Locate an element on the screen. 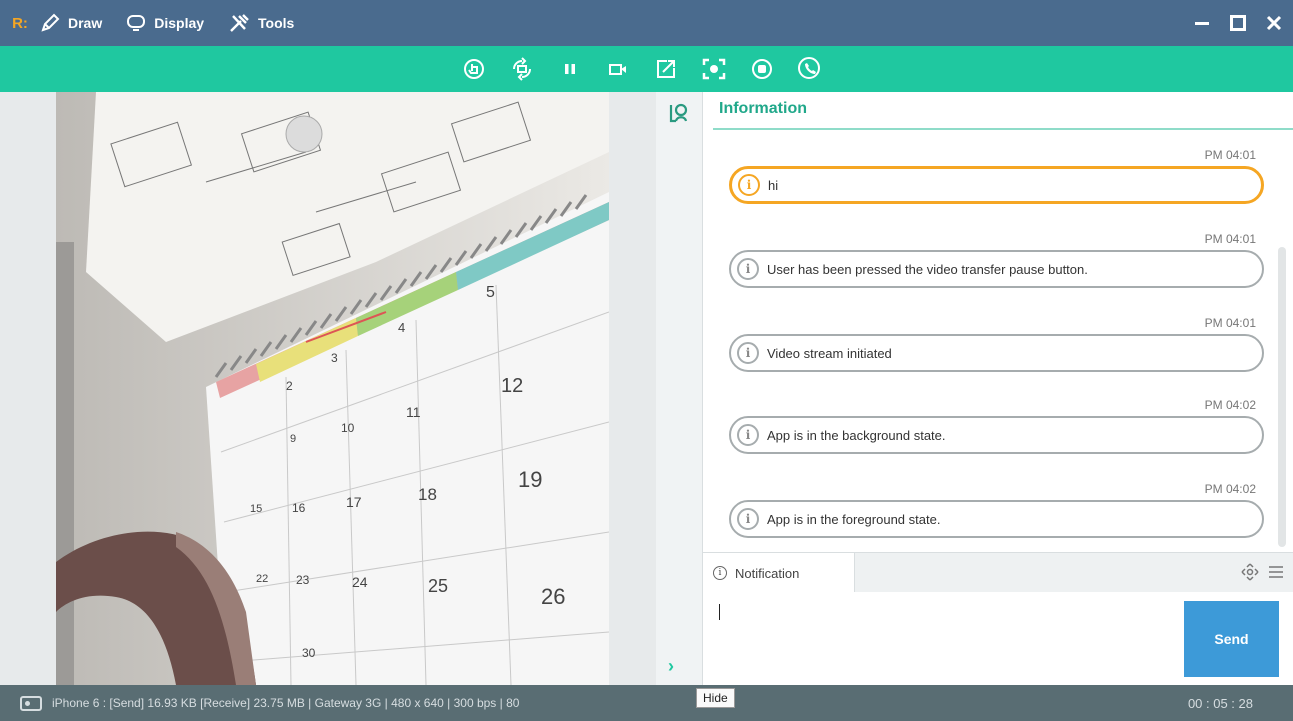 This screenshot has width=1293, height=721. menu-tools: Tools is located at coordinates (261, 23).